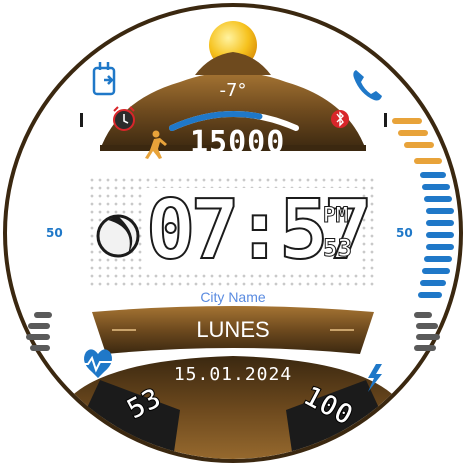  I want to click on left-side-label: 50, so click(54, 233).